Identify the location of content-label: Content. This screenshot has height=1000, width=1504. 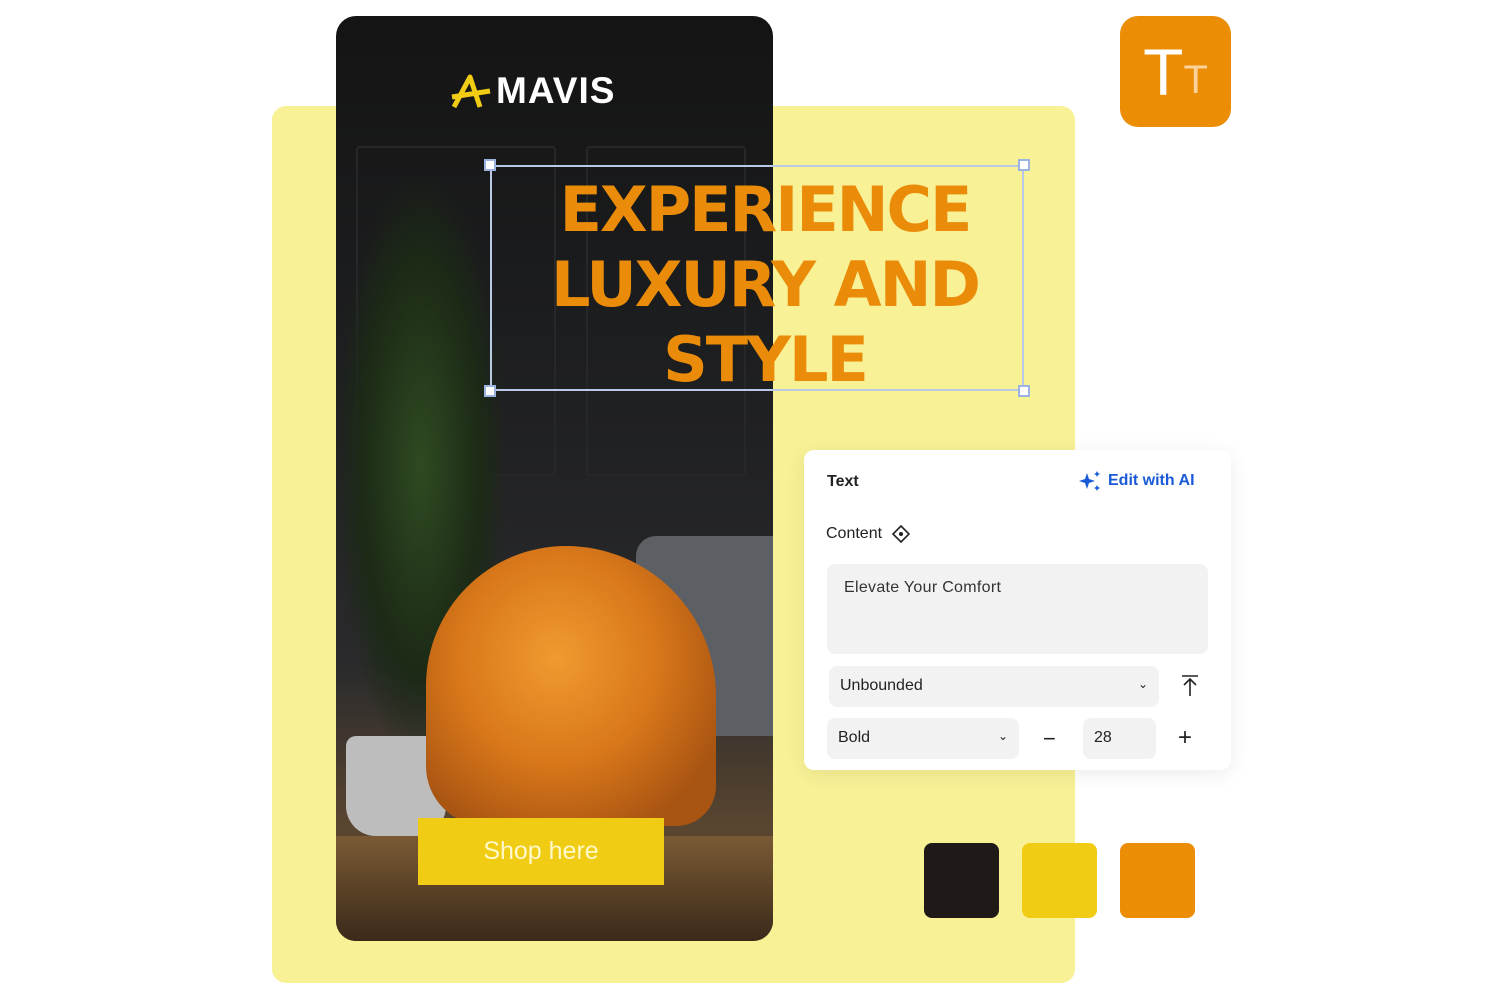
(854, 533).